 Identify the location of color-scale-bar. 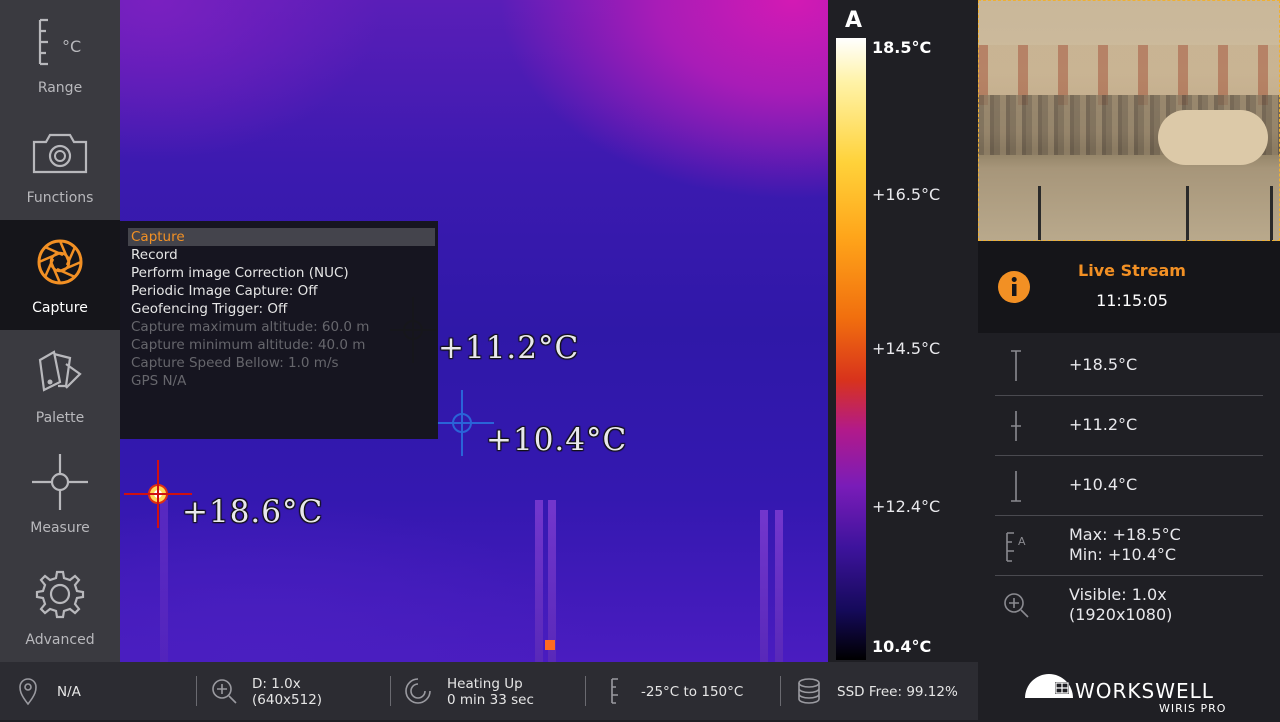
(851, 349).